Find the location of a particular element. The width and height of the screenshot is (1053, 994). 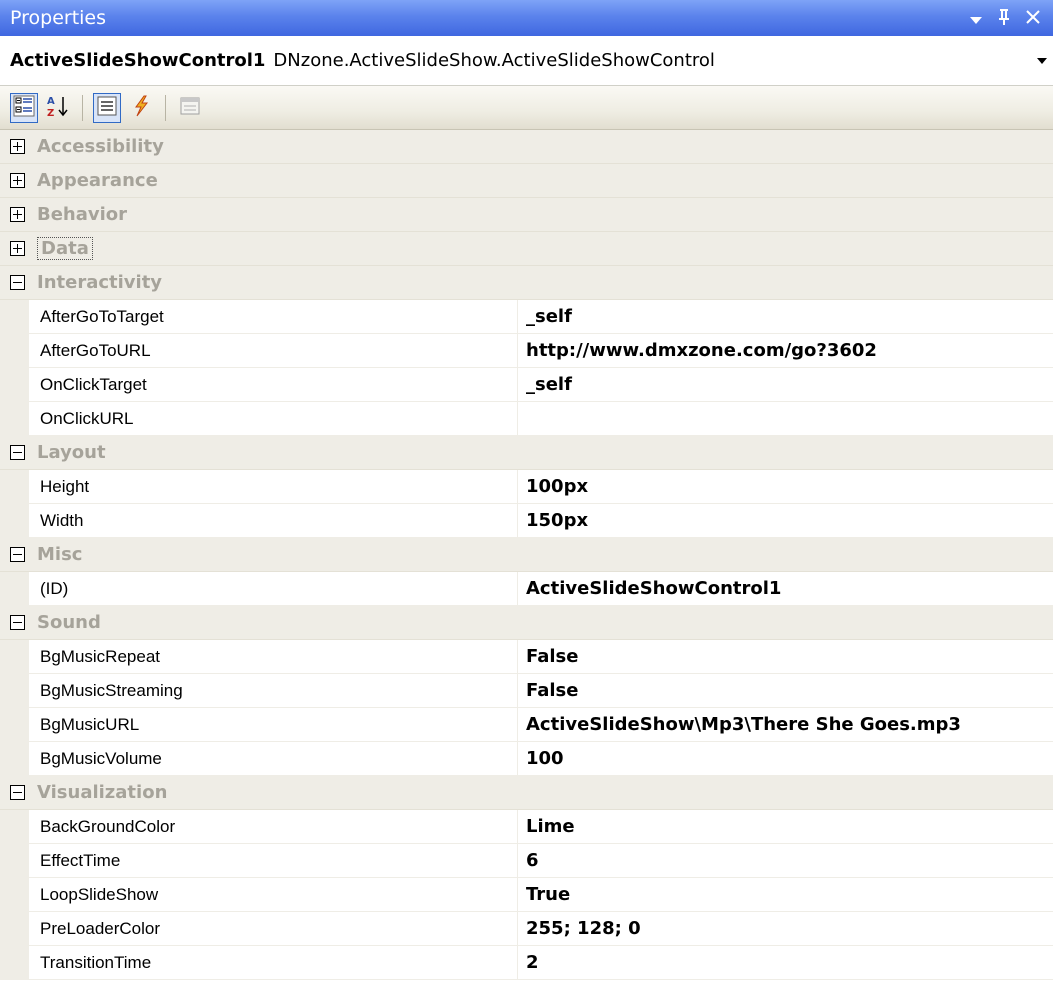

property-row: BackGroundColor Lime is located at coordinates (526, 827).